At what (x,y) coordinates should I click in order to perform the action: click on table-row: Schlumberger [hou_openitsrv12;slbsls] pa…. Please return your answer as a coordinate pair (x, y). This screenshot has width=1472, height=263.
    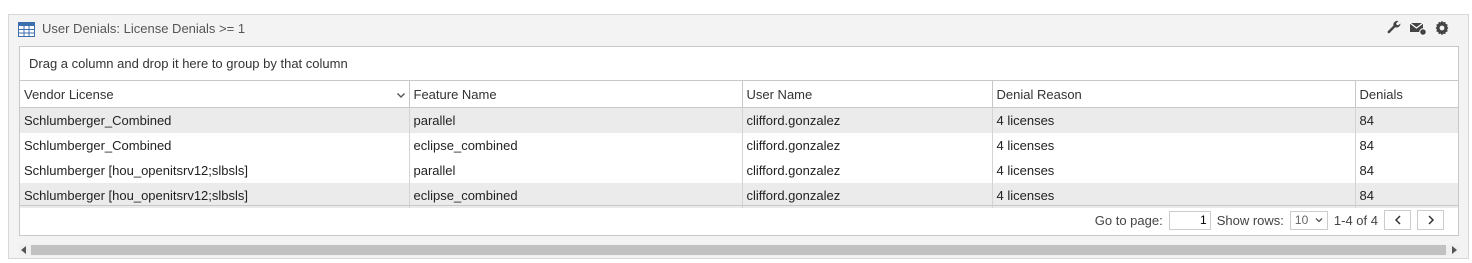
    Looking at the image, I should click on (739, 170).